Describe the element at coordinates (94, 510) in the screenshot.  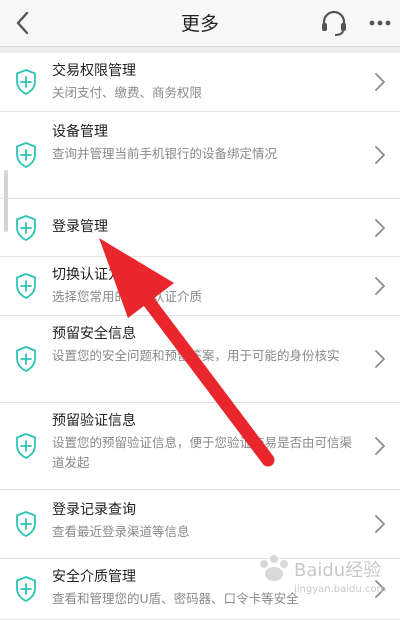
I see `item-title: 登录记录查询` at that location.